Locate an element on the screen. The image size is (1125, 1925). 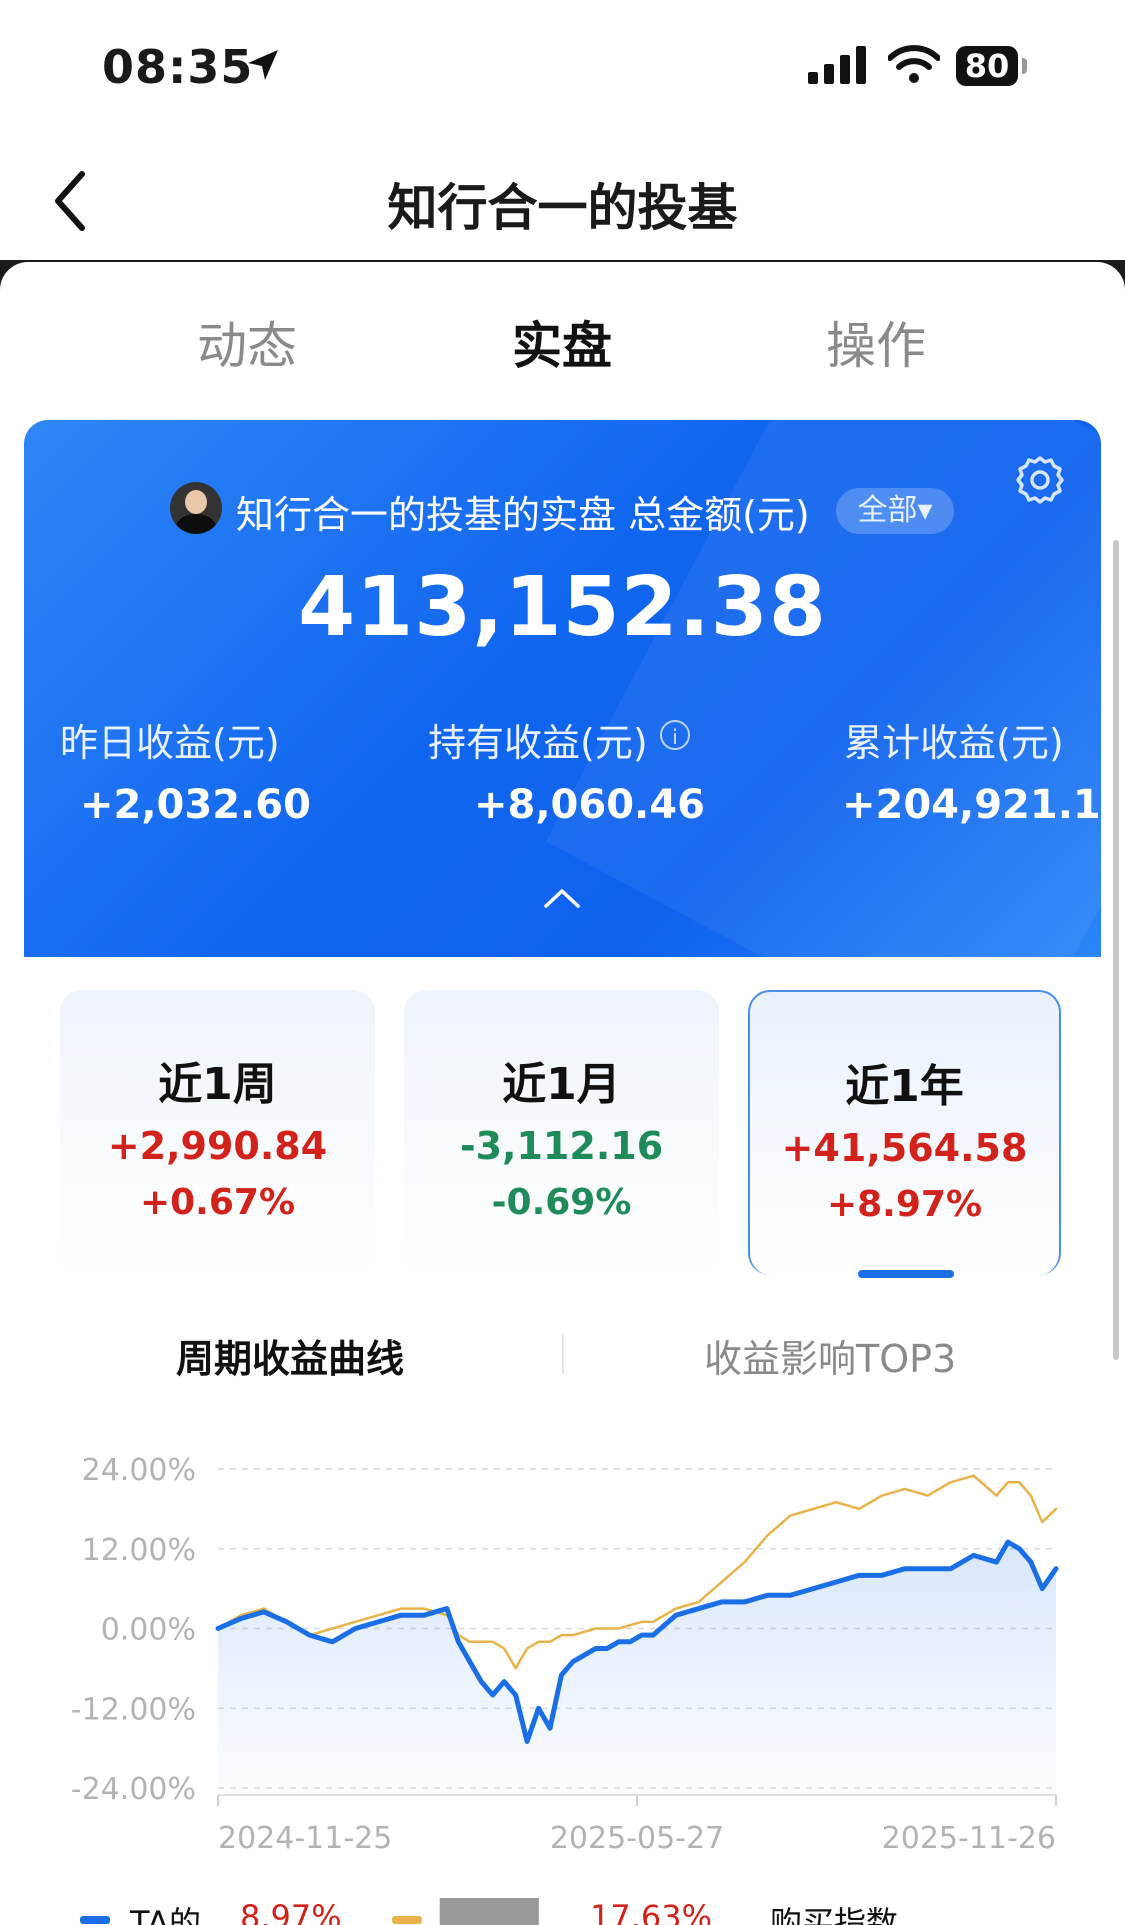
series-area-ta is located at coordinates (637, 1665).